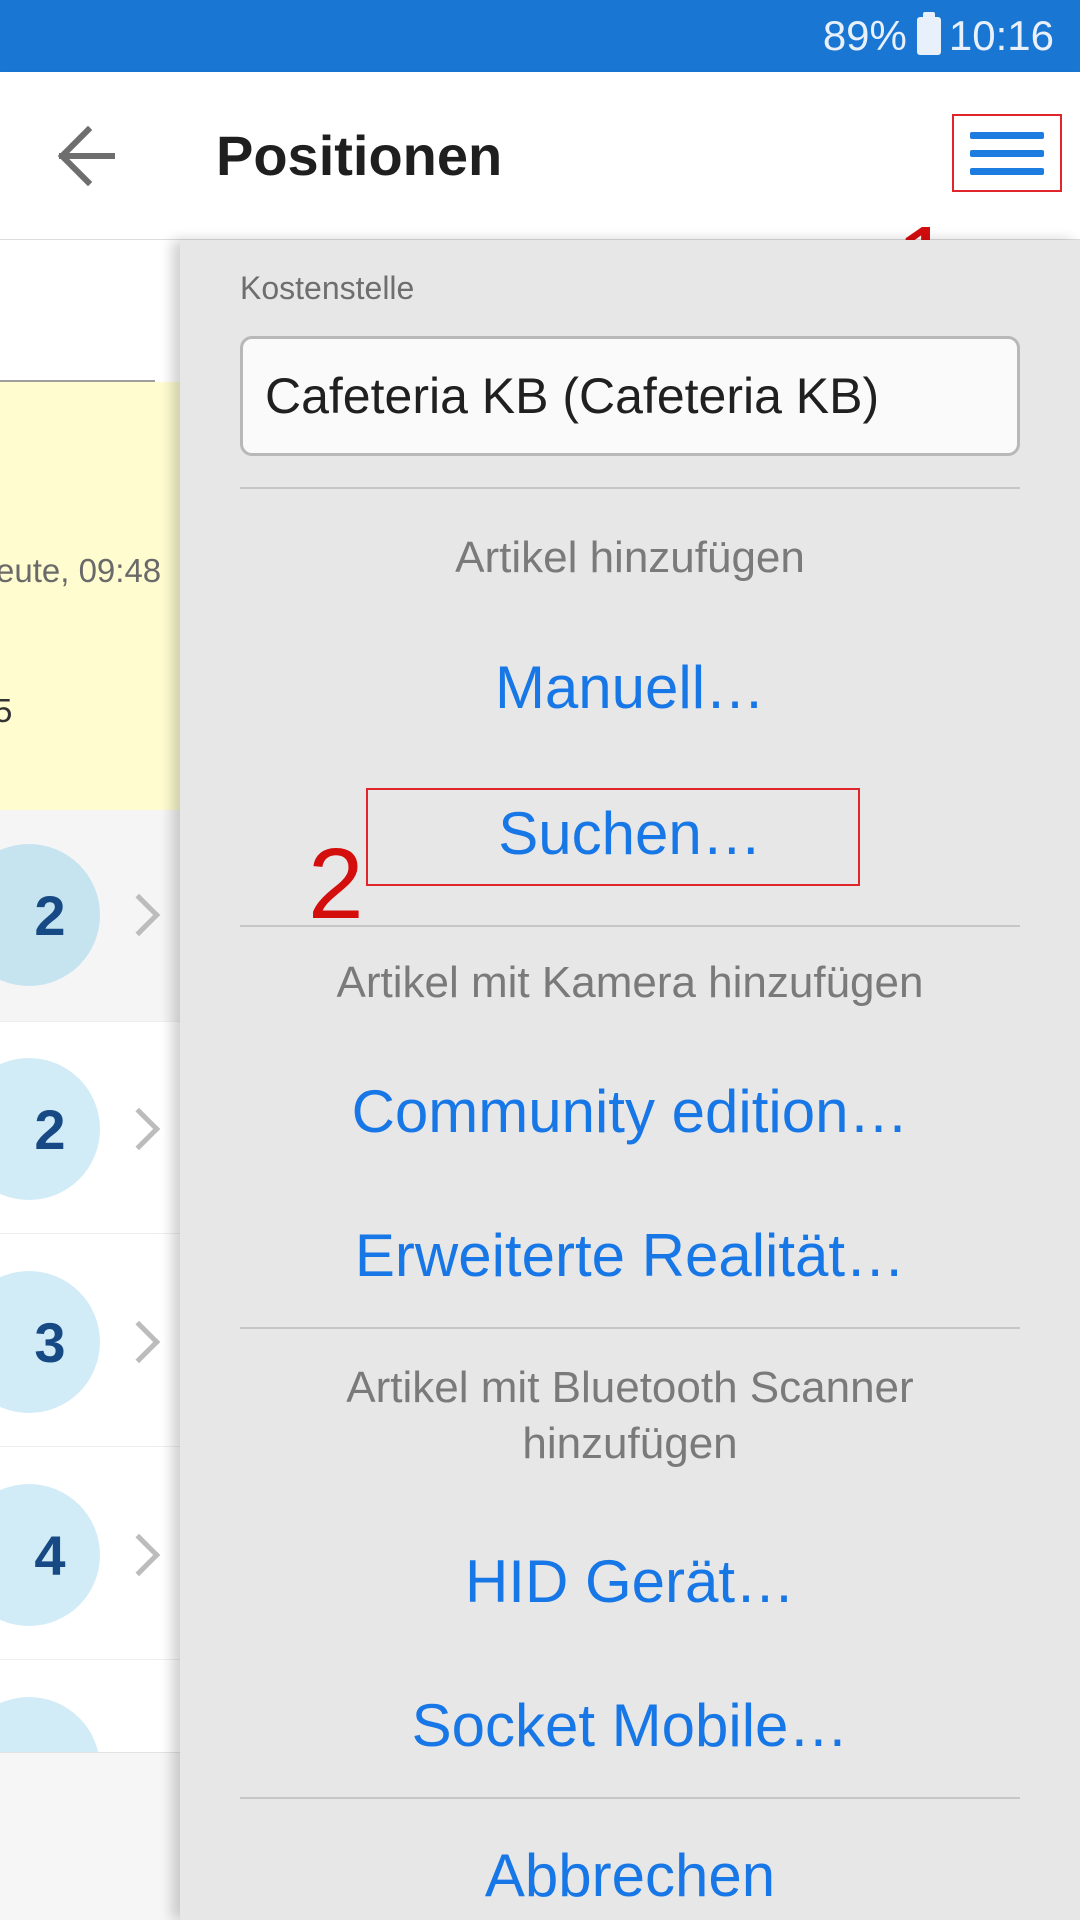  I want to click on page-title: Positionen, so click(359, 155).